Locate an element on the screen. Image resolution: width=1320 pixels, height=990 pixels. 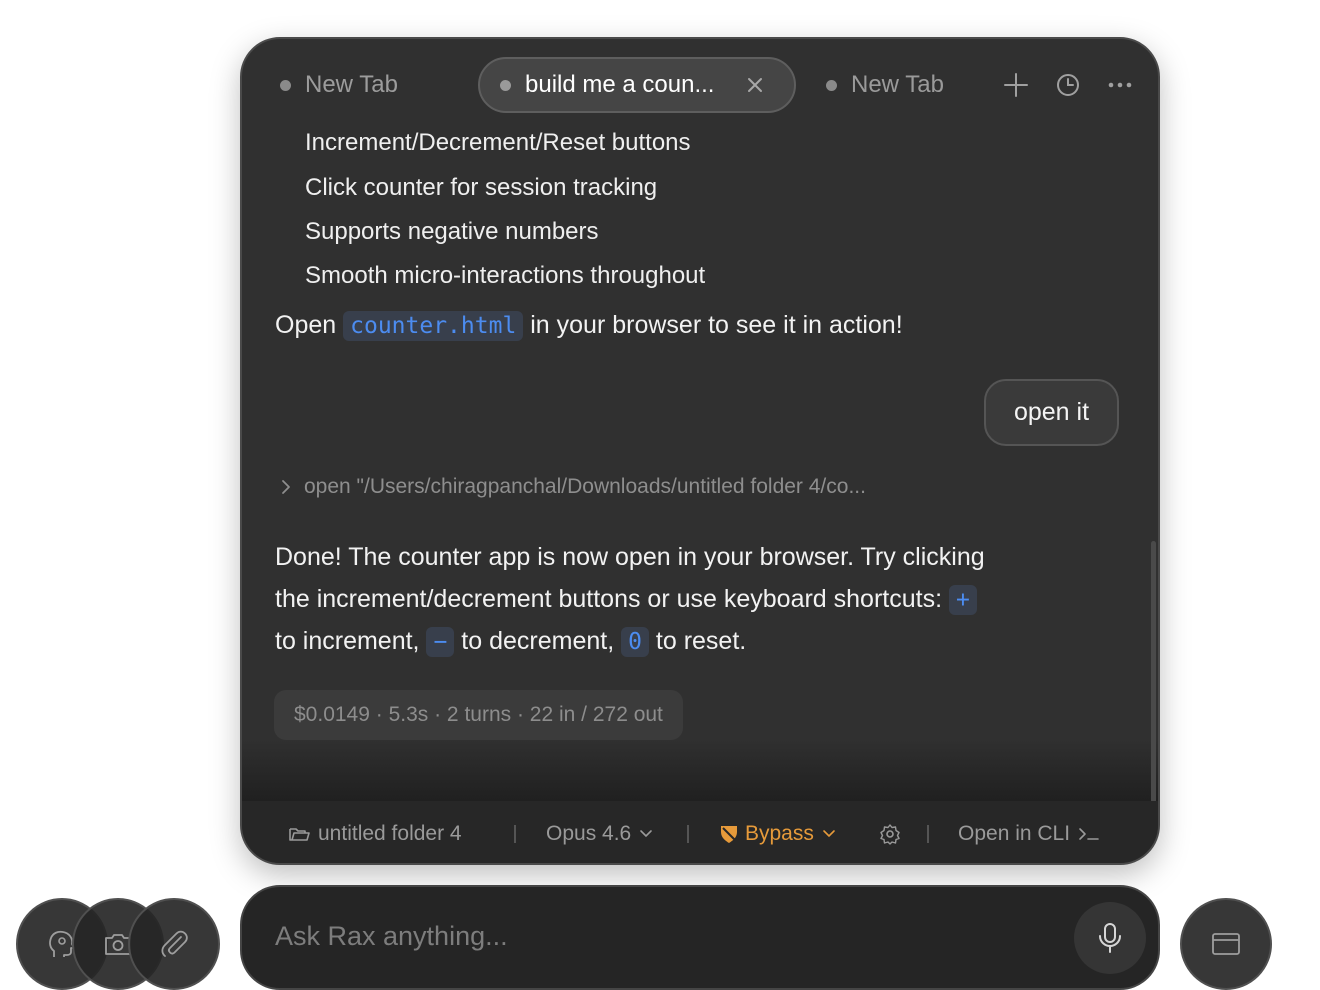
folder-icon is located at coordinates (299, 834).